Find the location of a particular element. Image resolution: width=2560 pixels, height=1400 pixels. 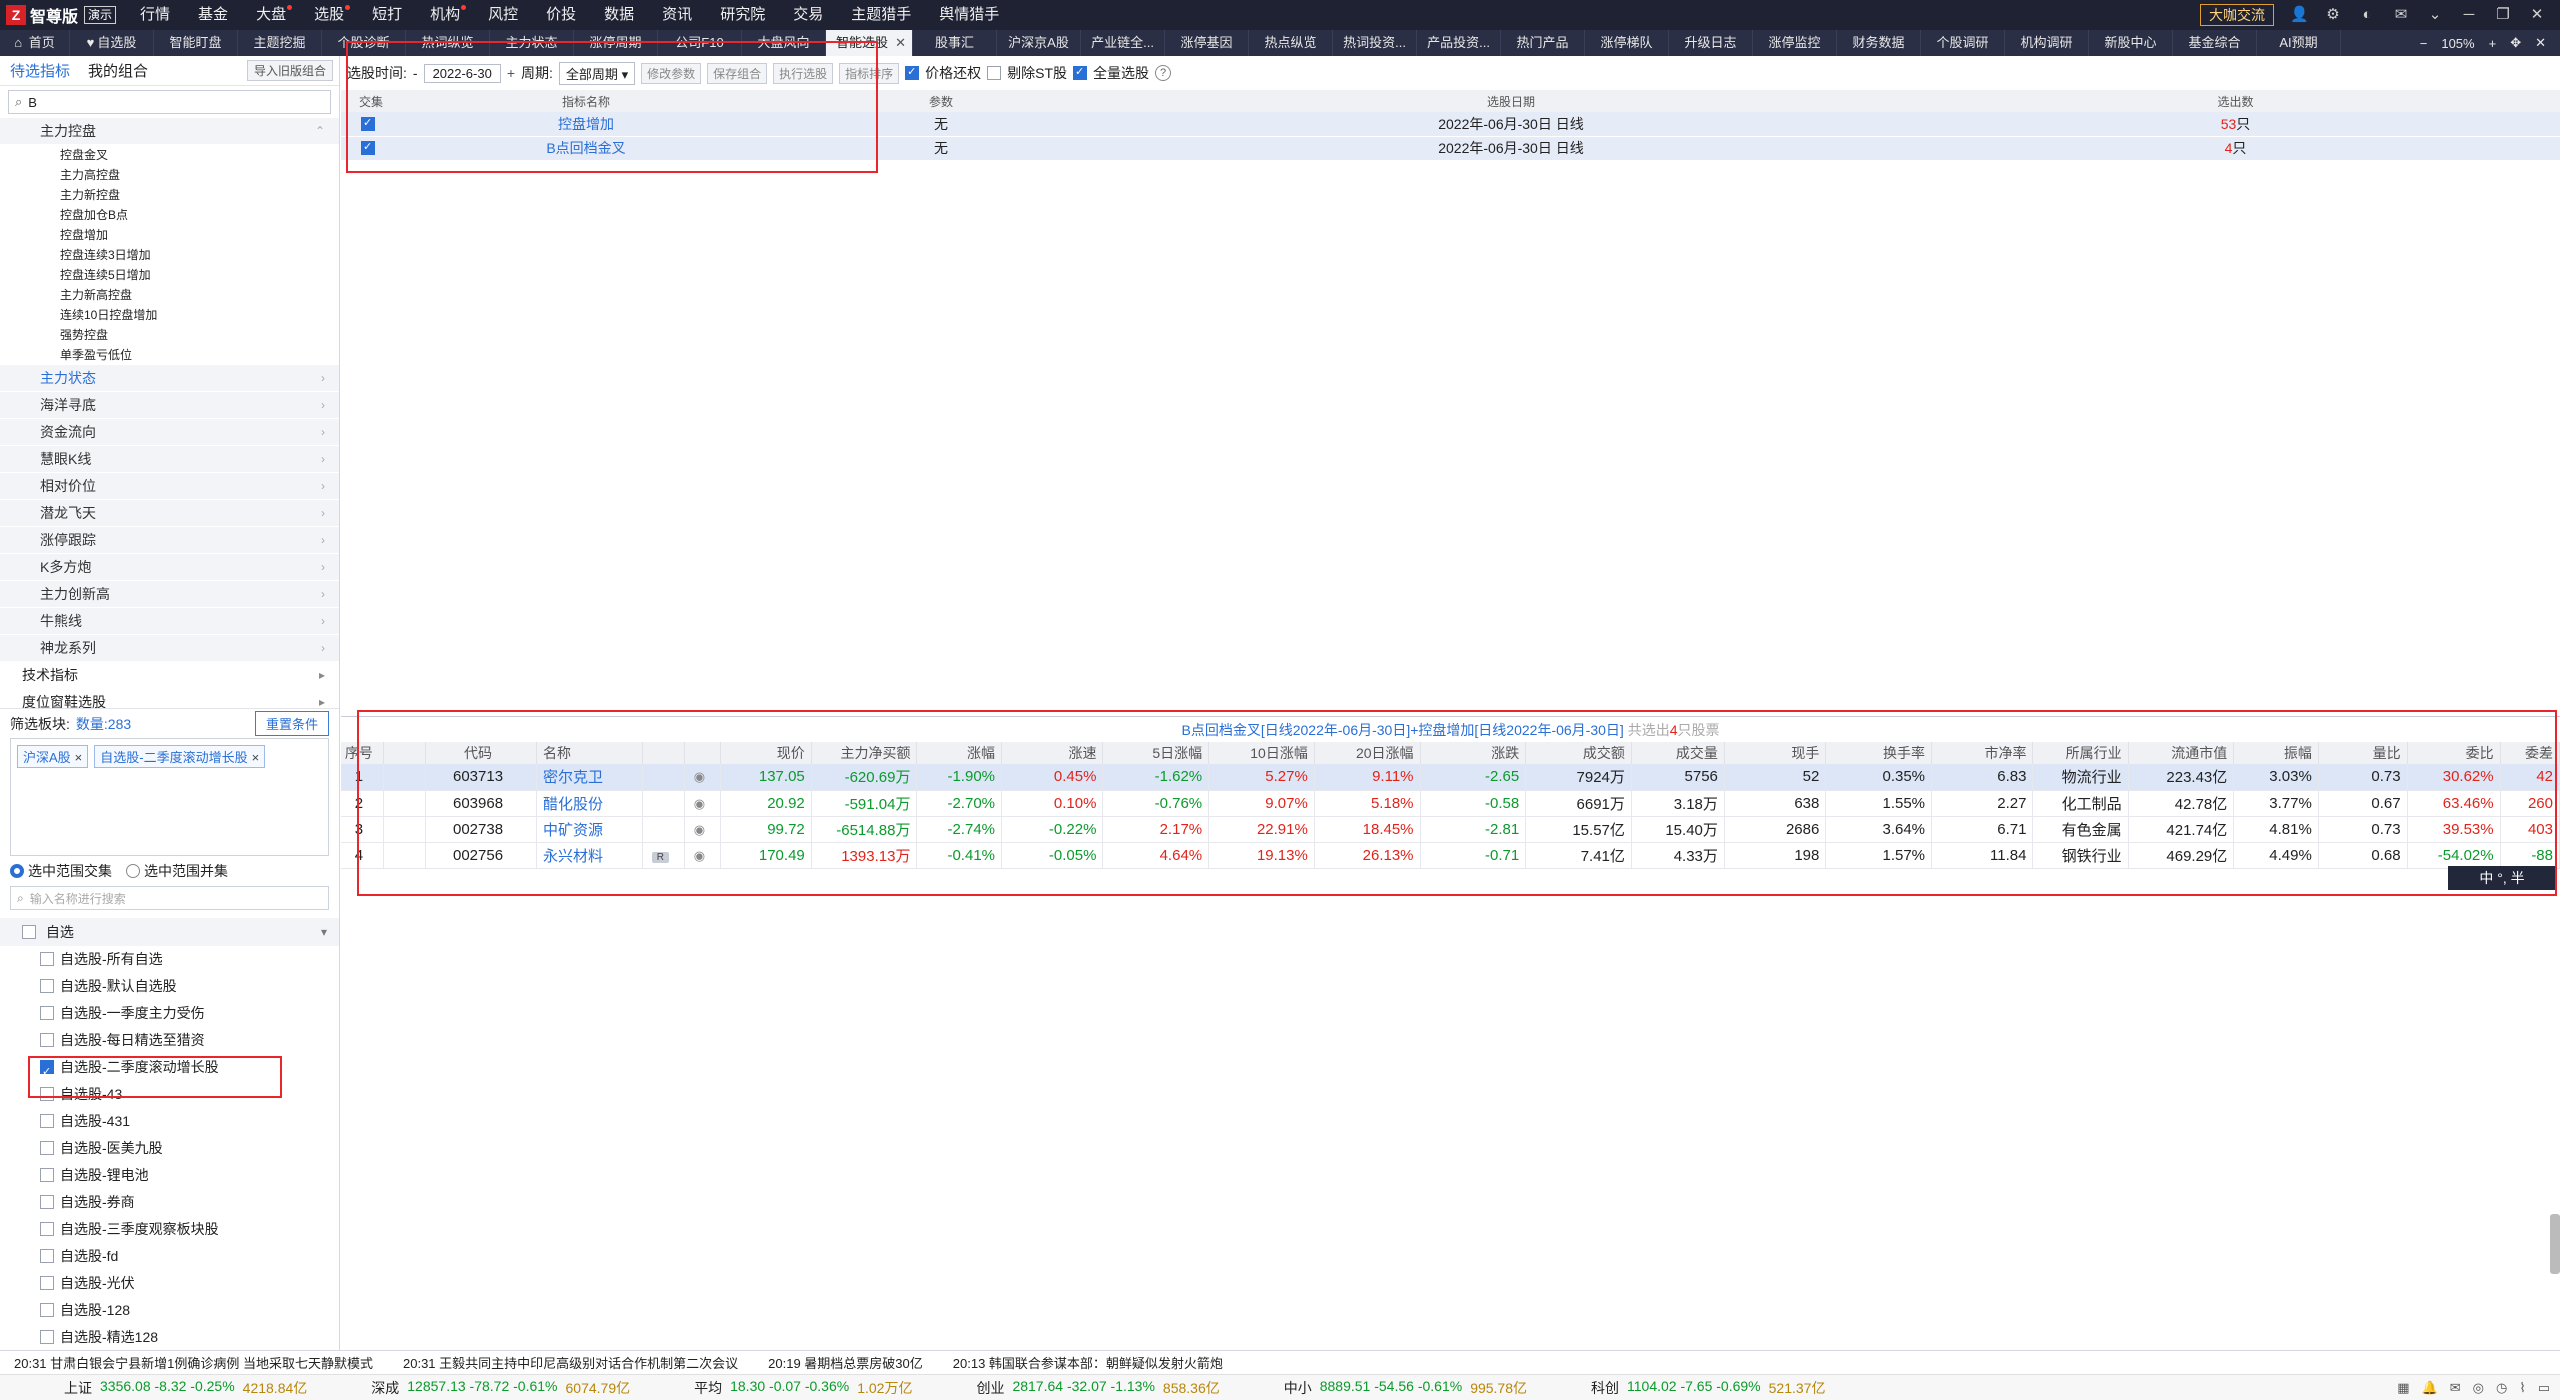

index-quote: 科创 1104.02 -7.65 -0.69% 521.37亿 is located at coordinates (1708, 1388).